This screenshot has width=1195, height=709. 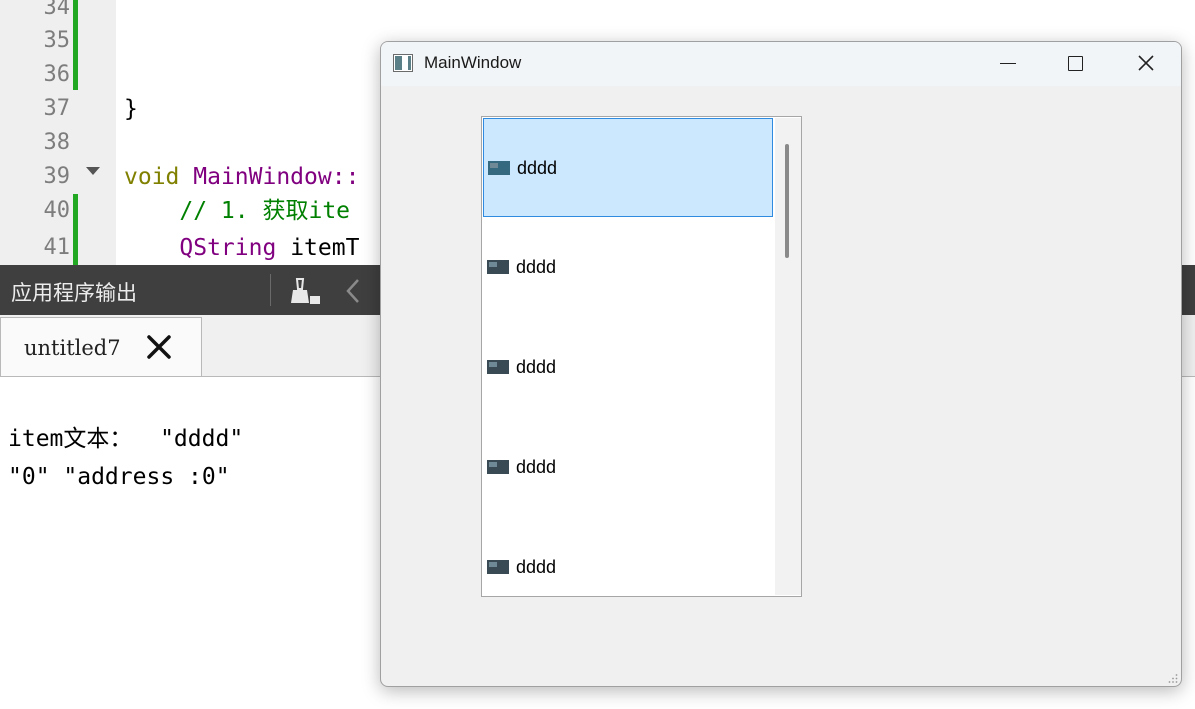 What do you see at coordinates (93, 171) in the screenshot?
I see `fold-arrow-icon` at bounding box center [93, 171].